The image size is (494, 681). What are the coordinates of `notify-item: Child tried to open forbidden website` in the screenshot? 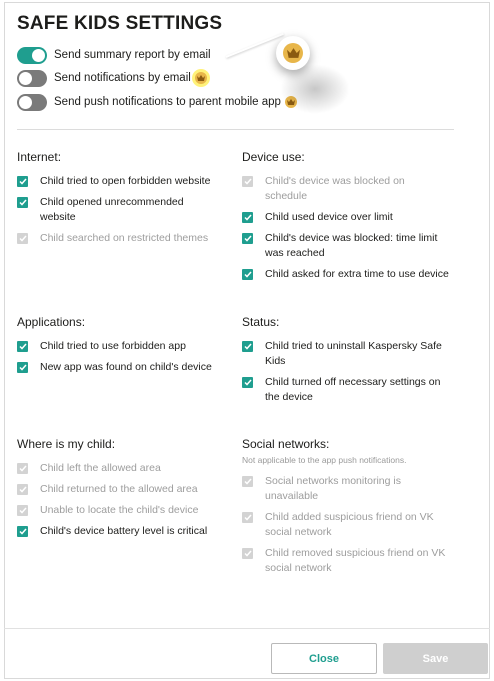 It's located at (122, 181).